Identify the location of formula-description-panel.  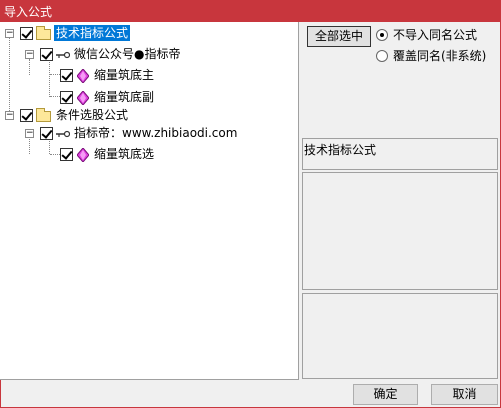
(400, 336).